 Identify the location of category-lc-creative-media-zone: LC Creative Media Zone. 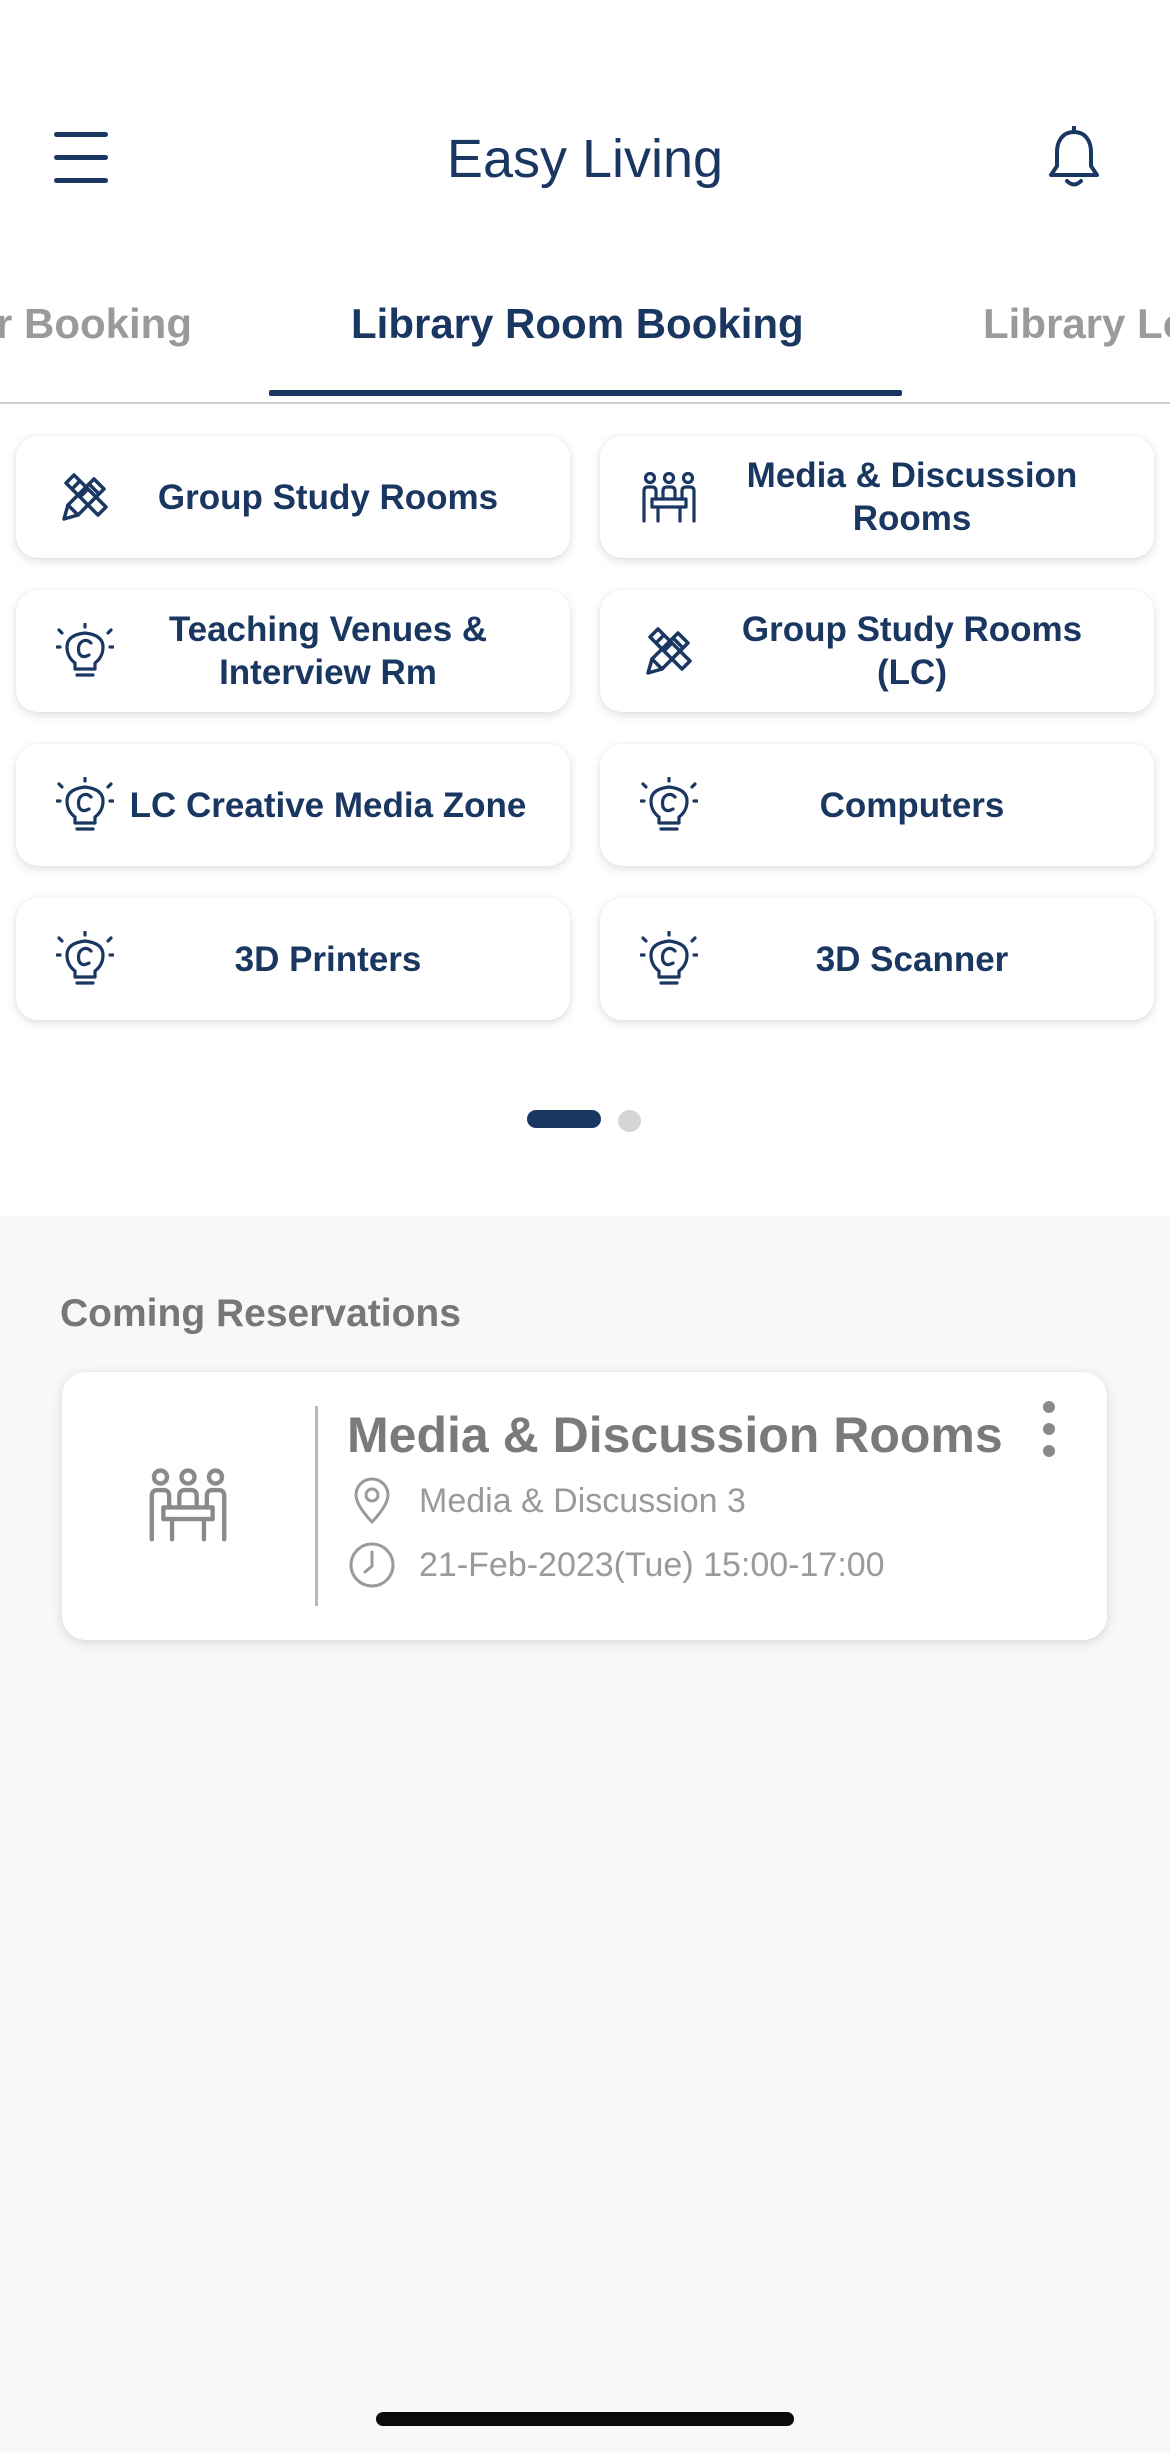
(293, 805).